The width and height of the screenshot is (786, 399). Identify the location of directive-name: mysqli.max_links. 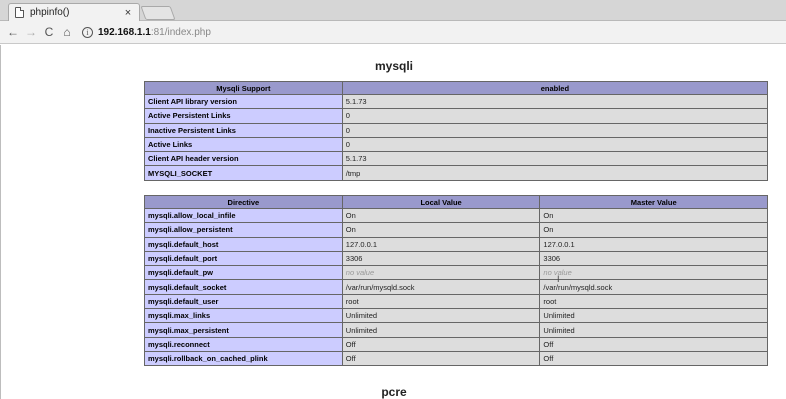
(243, 316).